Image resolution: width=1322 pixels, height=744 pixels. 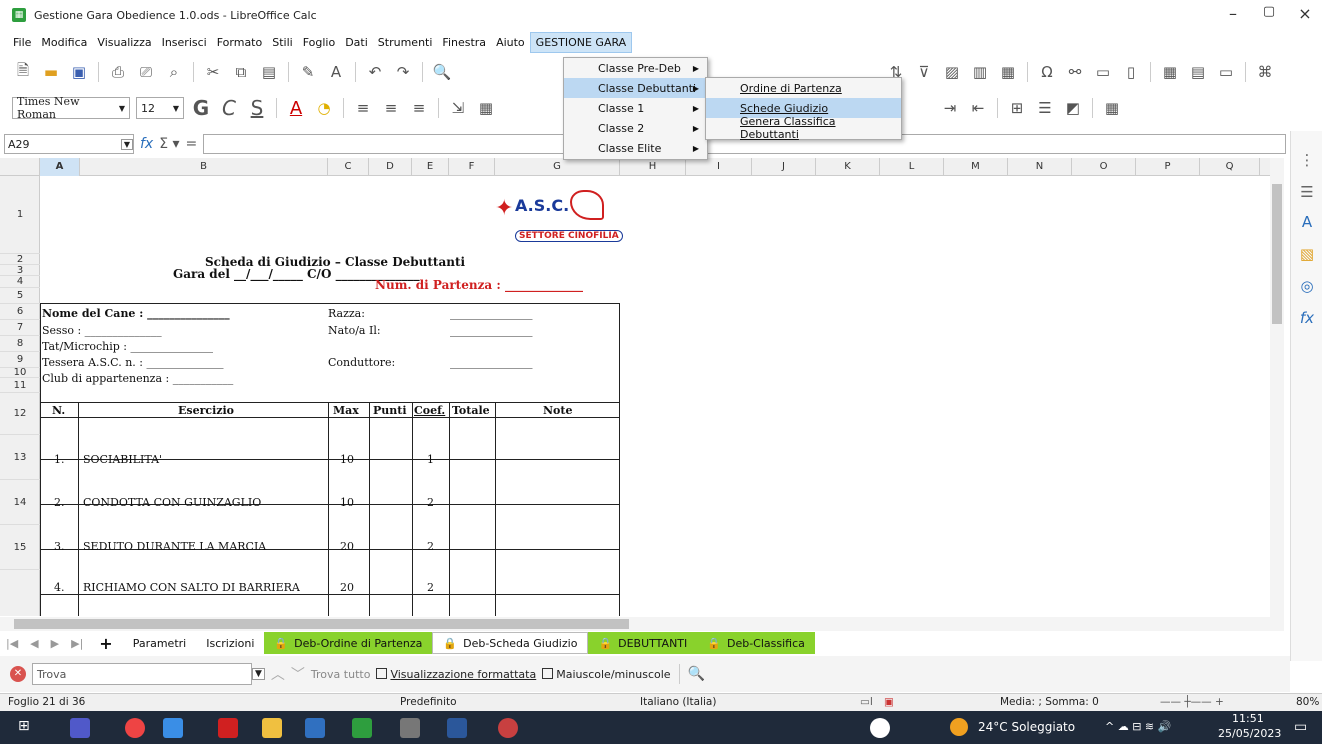 I want to click on match-case-checkbox: Maiuscole/minuscole, so click(x=606, y=674).